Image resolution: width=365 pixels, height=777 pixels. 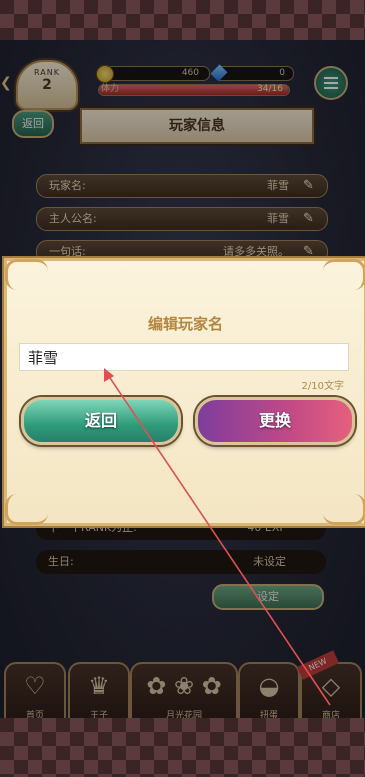 What do you see at coordinates (101, 421) in the screenshot?
I see `dialog-return-button: 返回` at bounding box center [101, 421].